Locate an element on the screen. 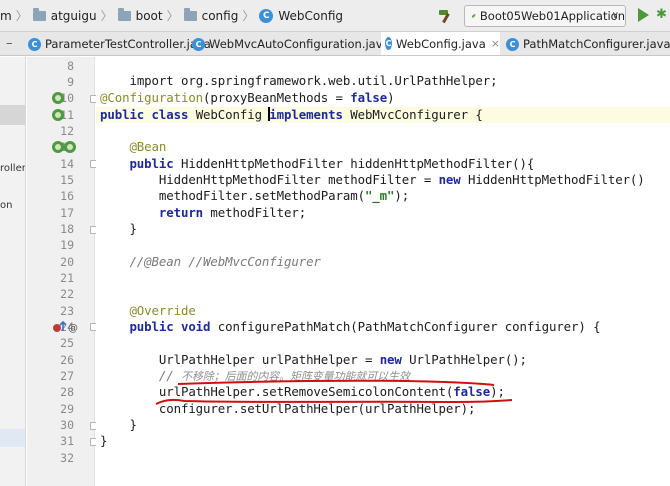 Image resolution: width=670 pixels, height=486 pixels. hammer-icon is located at coordinates (446, 16).